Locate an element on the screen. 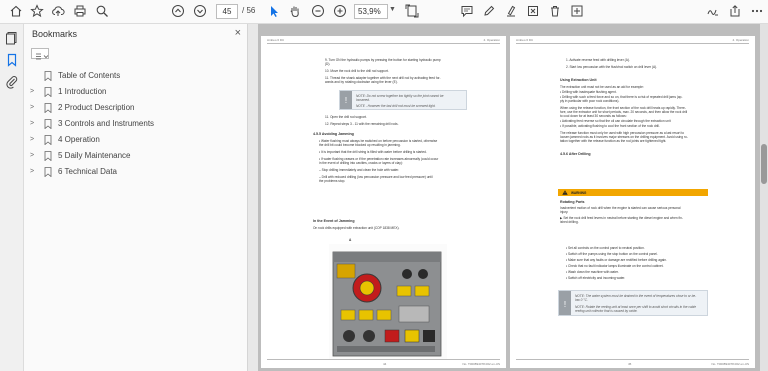  subsection-heading: In the Event of Jamming is located at coordinates (334, 221).